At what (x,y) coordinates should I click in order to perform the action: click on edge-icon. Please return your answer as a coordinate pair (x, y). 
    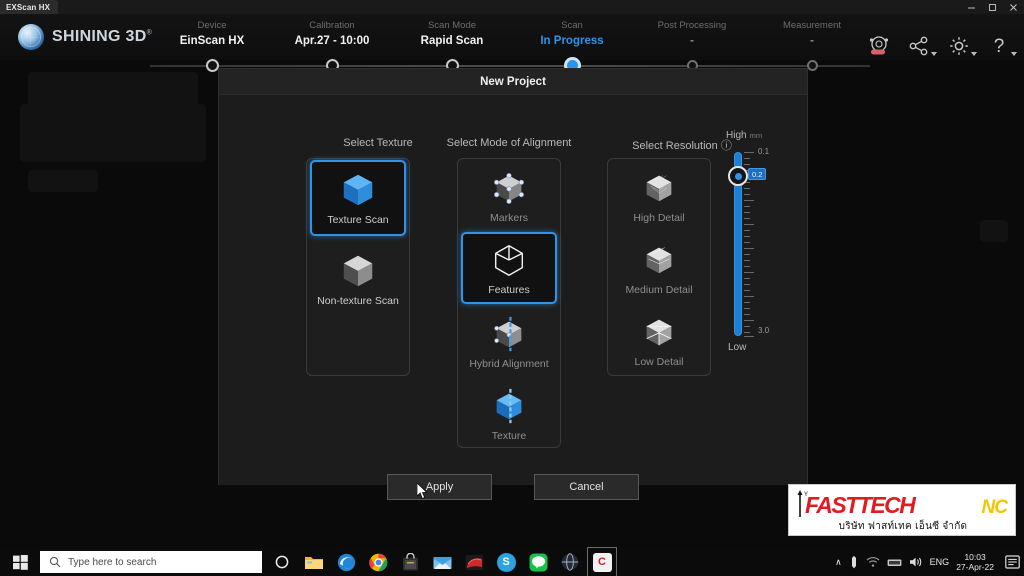
    Looking at the image, I should click on (346, 562).